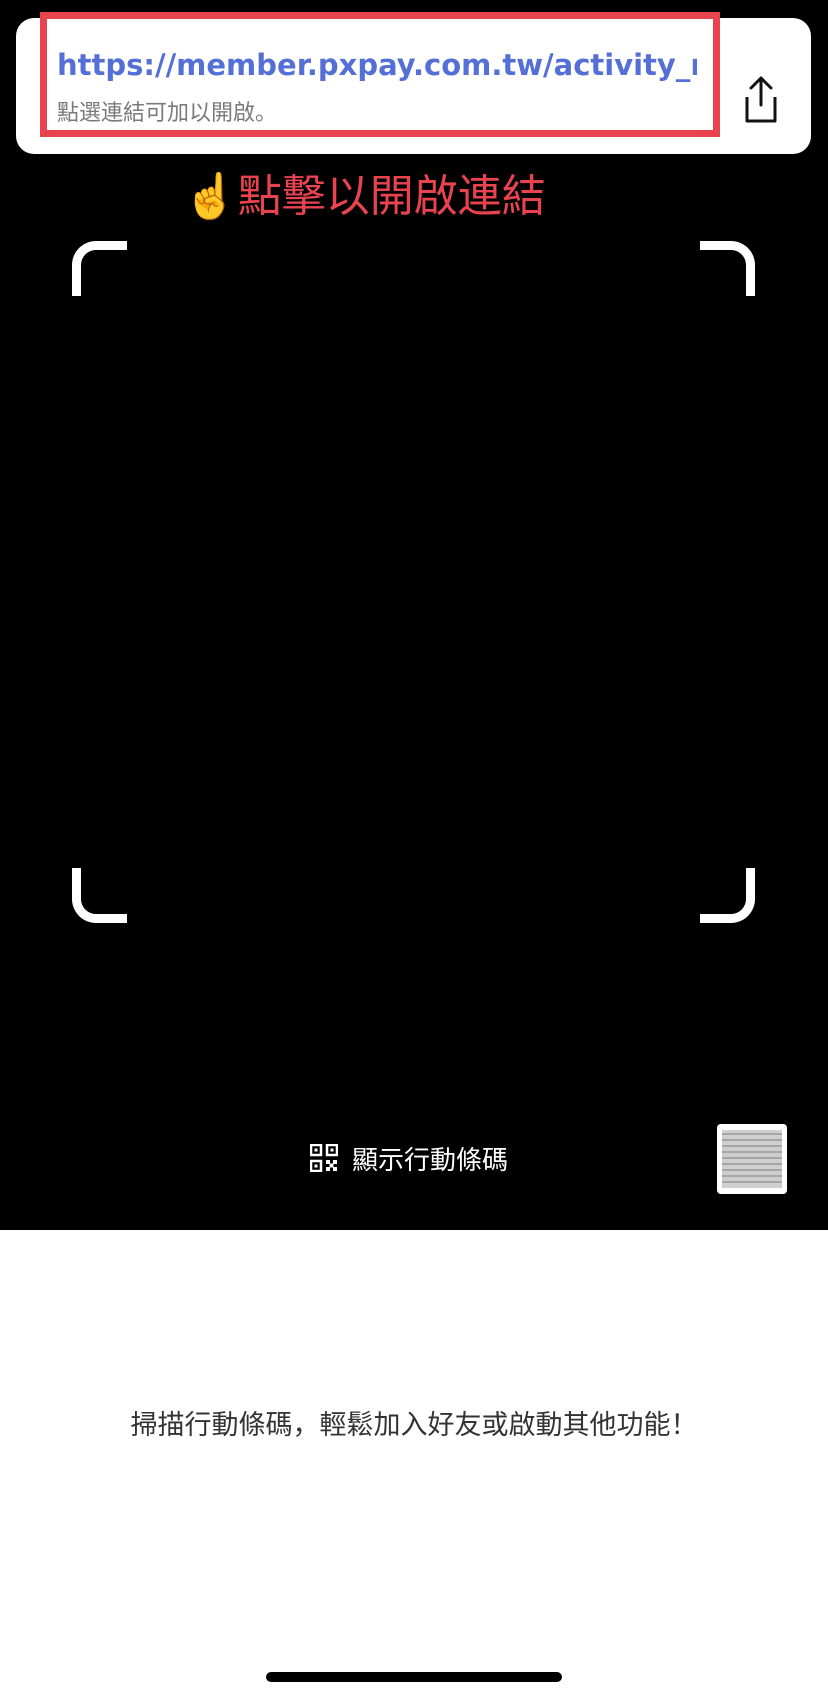 The image size is (828, 1697). Describe the element at coordinates (727, 268) in the screenshot. I see `scan-frame-corner-top-right` at that location.